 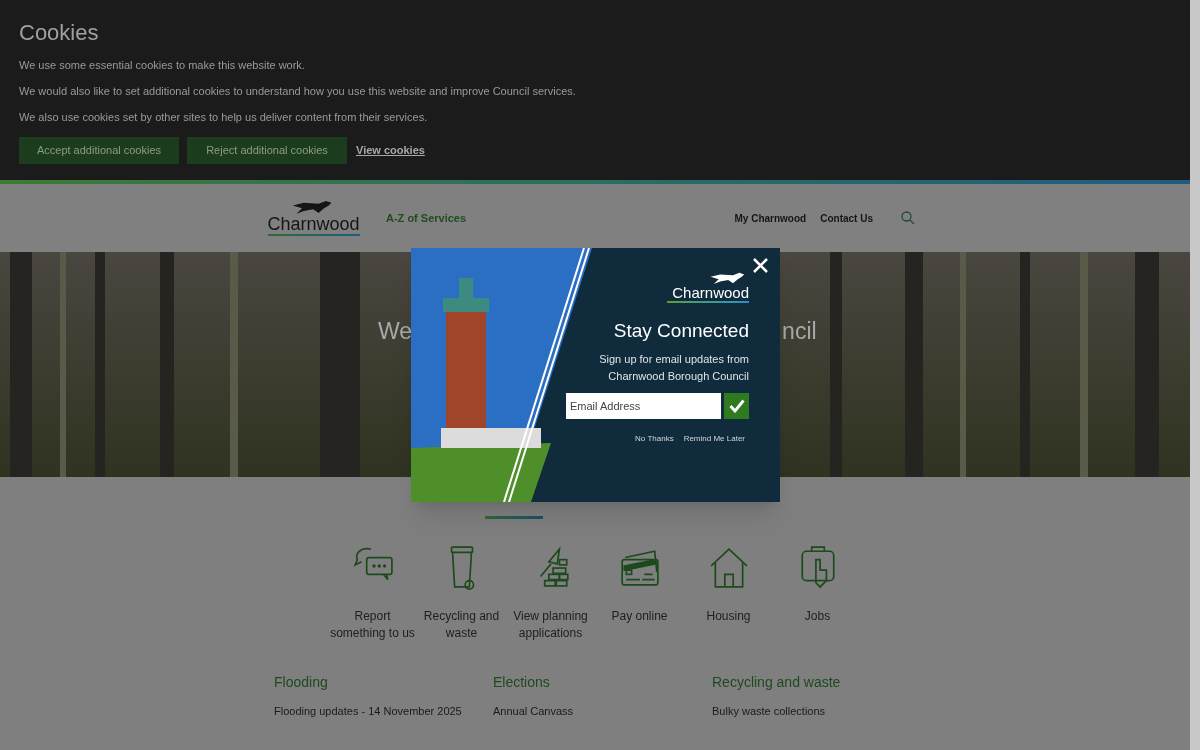 I want to click on search-icon, so click(x=908, y=218).